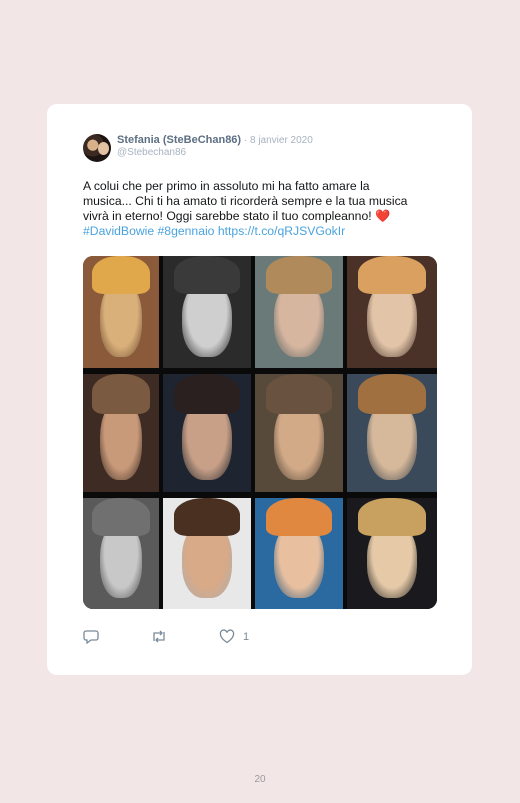 The width and height of the screenshot is (520, 803). Describe the element at coordinates (227, 636) in the screenshot. I see `like-icon` at that location.